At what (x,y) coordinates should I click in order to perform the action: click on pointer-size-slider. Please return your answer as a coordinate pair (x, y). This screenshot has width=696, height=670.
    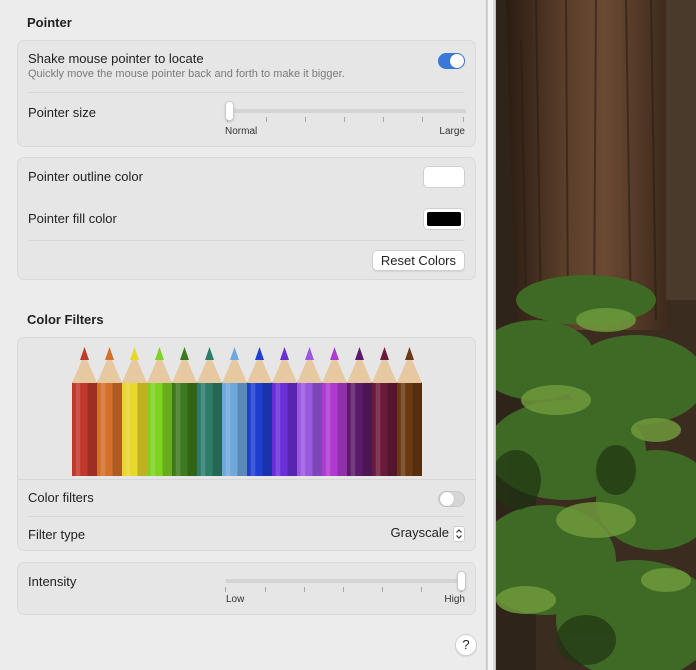
    Looking at the image, I should click on (345, 111).